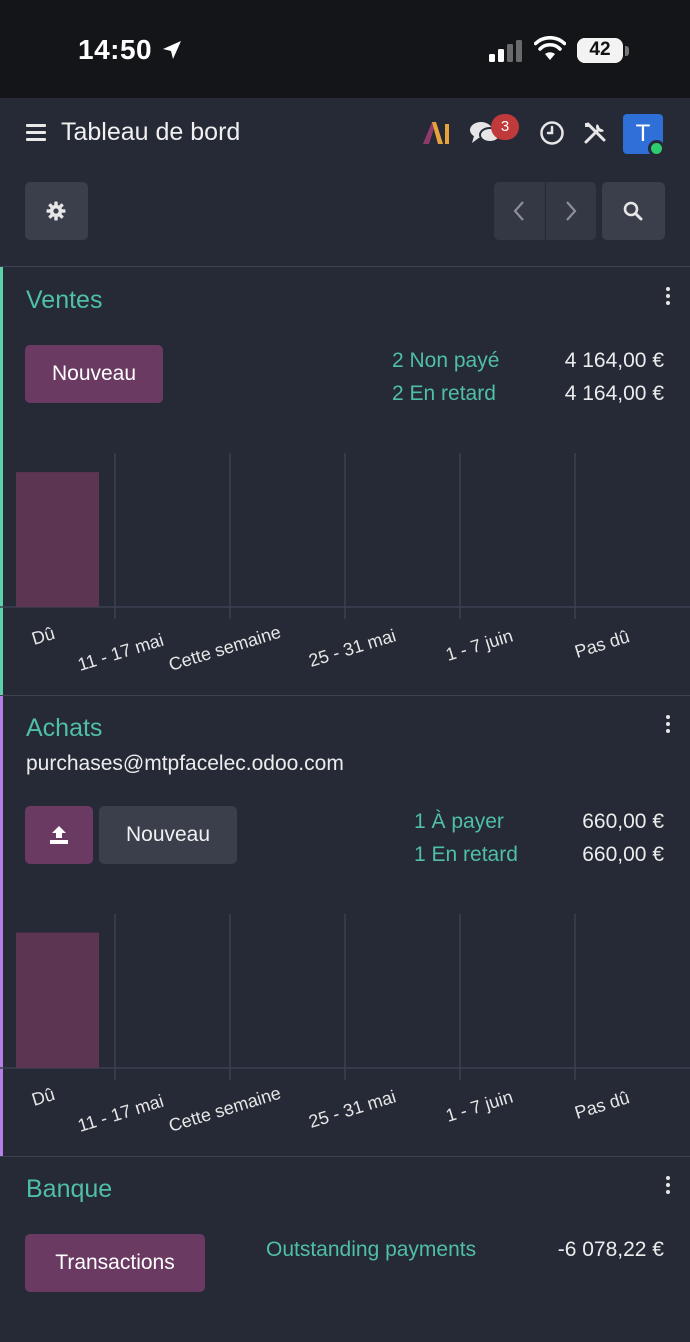  Describe the element at coordinates (595, 133) in the screenshot. I see `tools-icon` at that location.